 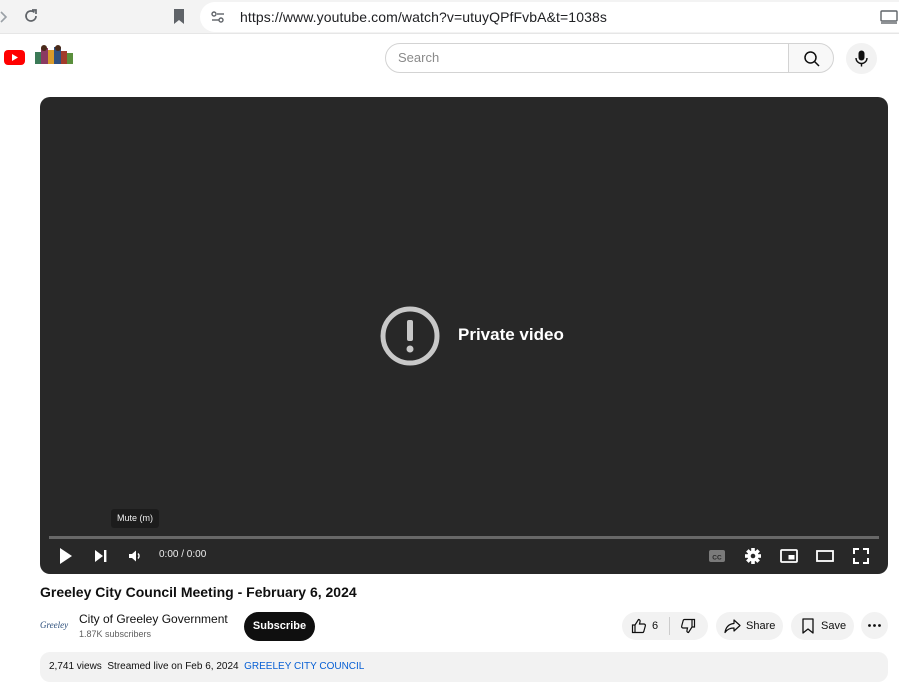 I want to click on thumbs-down-icon, so click(x=688, y=626).